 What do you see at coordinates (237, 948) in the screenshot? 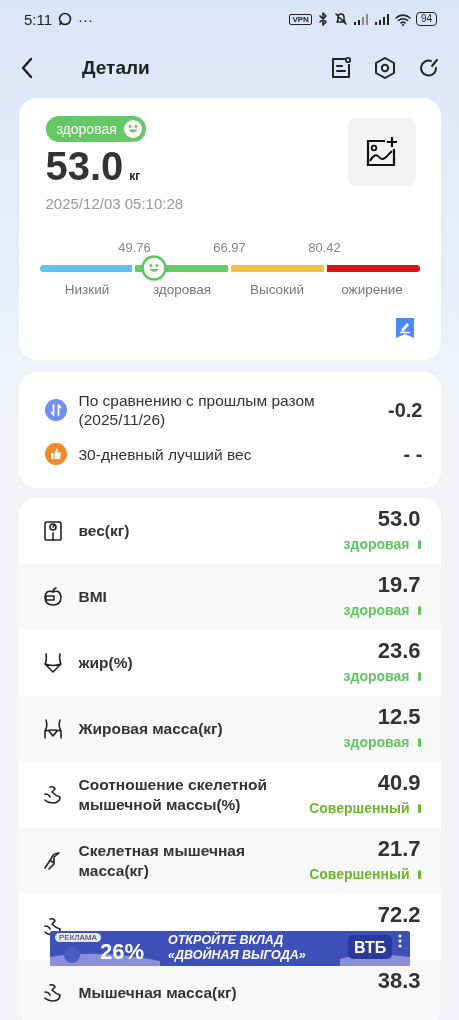
I see `ad-headline: ОТКРОЙТЕ ВКЛАД «ДВОЙНАЯ ВЫГОДА»` at bounding box center [237, 948].